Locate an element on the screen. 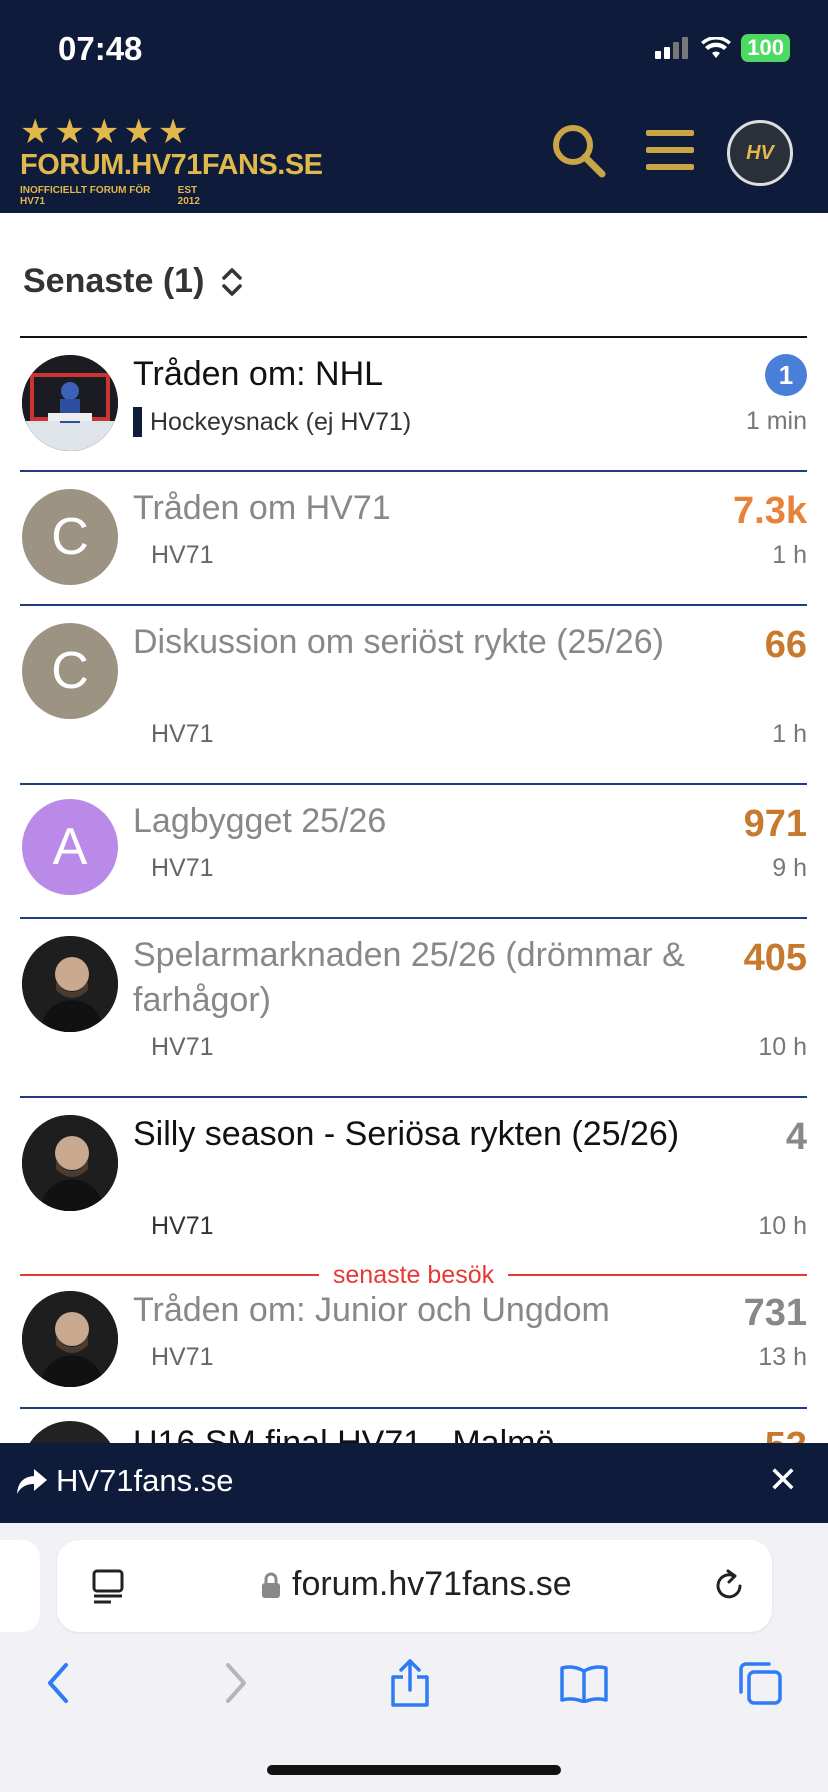 This screenshot has width=828, height=1792. sort-dropdown: Senaste (1) is located at coordinates (133, 281).